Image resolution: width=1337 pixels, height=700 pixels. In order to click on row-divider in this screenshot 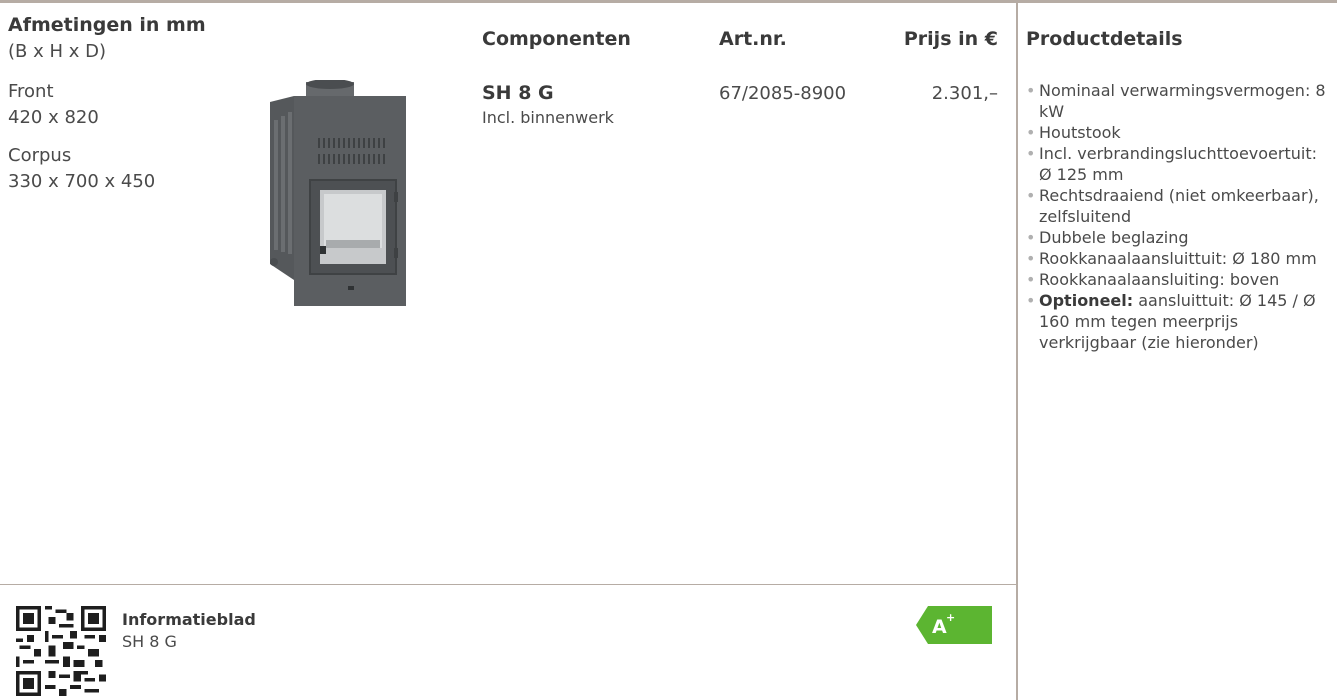, I will do `click(508, 584)`.